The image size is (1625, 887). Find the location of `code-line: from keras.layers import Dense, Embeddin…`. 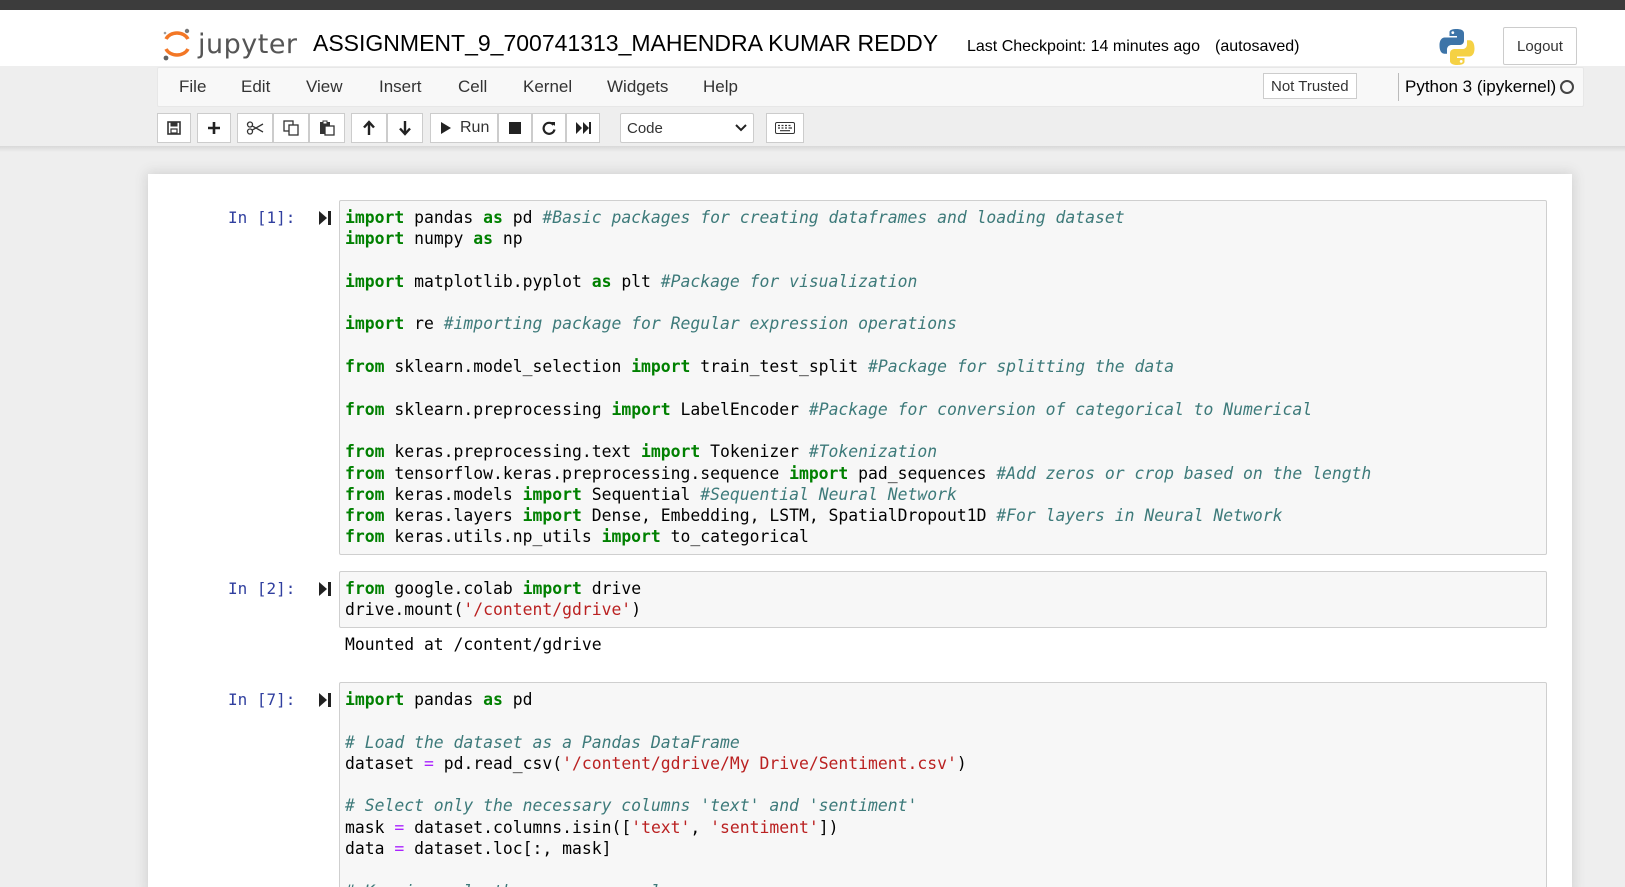

code-line: from keras.layers import Dense, Embeddin… is located at coordinates (943, 515).